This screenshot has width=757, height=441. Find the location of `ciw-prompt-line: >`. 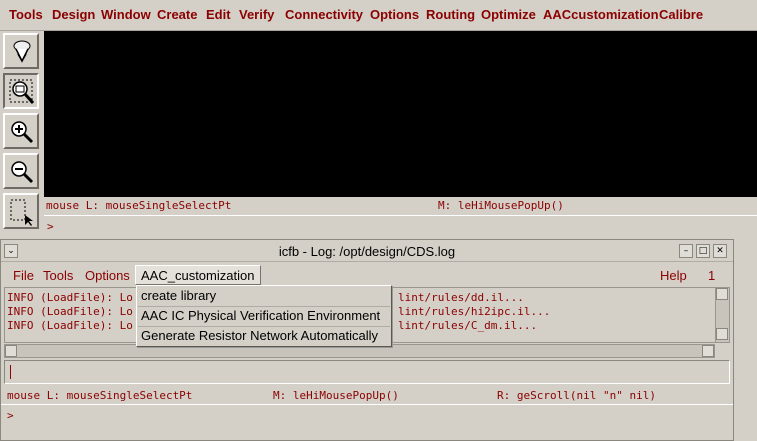

ciw-prompt-line: > is located at coordinates (367, 414).